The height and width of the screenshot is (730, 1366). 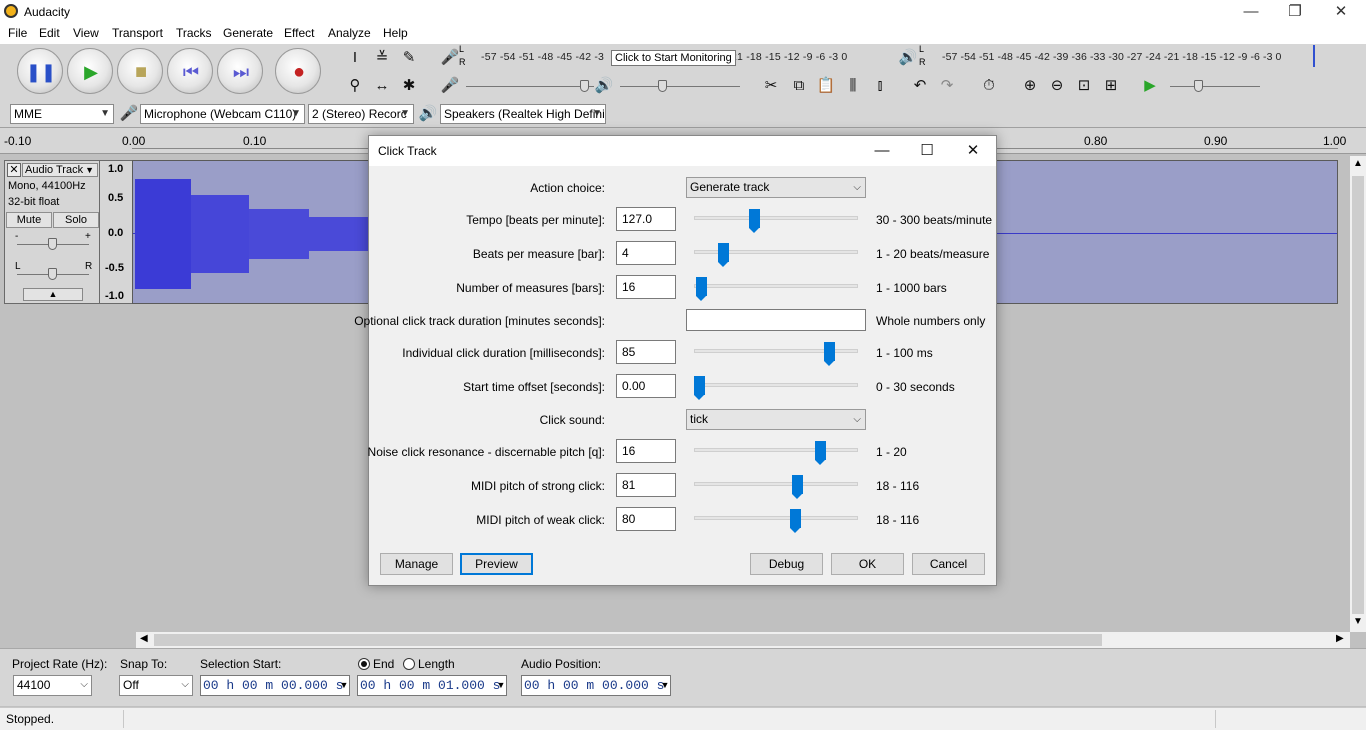 I want to click on skip-start-button: ⏮, so click(x=190, y=71).